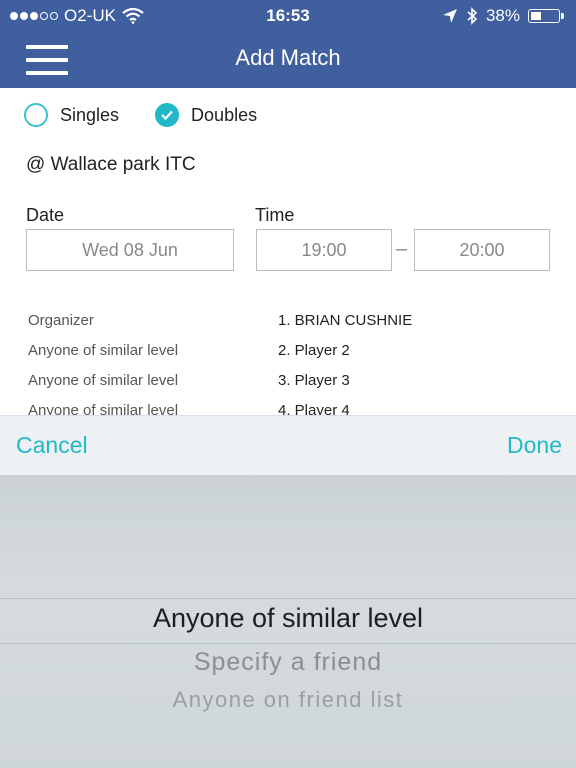 The height and width of the screenshot is (768, 576). Describe the element at coordinates (536, 16) in the screenshot. I see `battery-fill` at that location.